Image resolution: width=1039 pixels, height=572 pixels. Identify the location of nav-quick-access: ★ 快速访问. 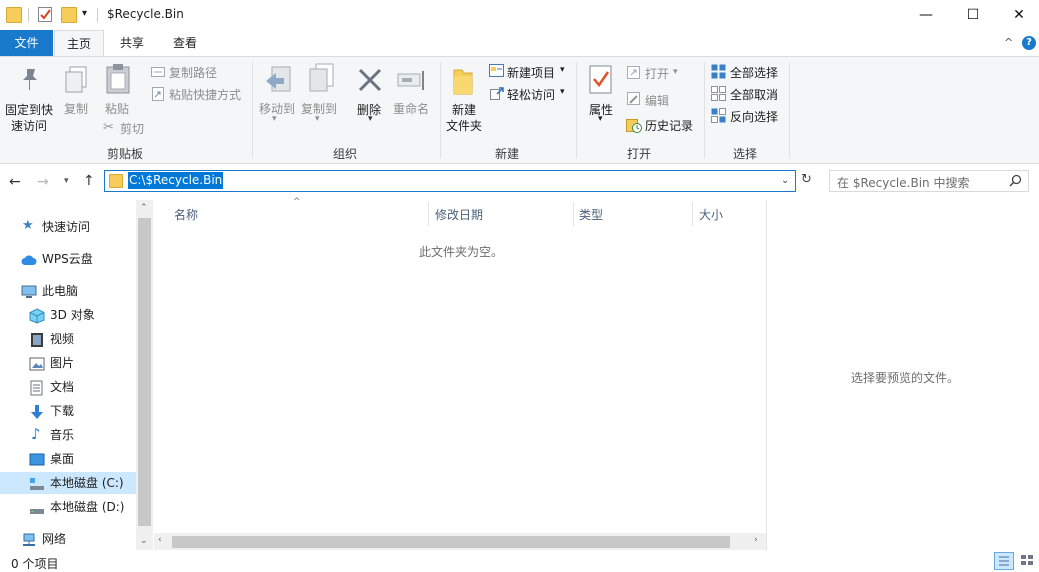
(68, 227).